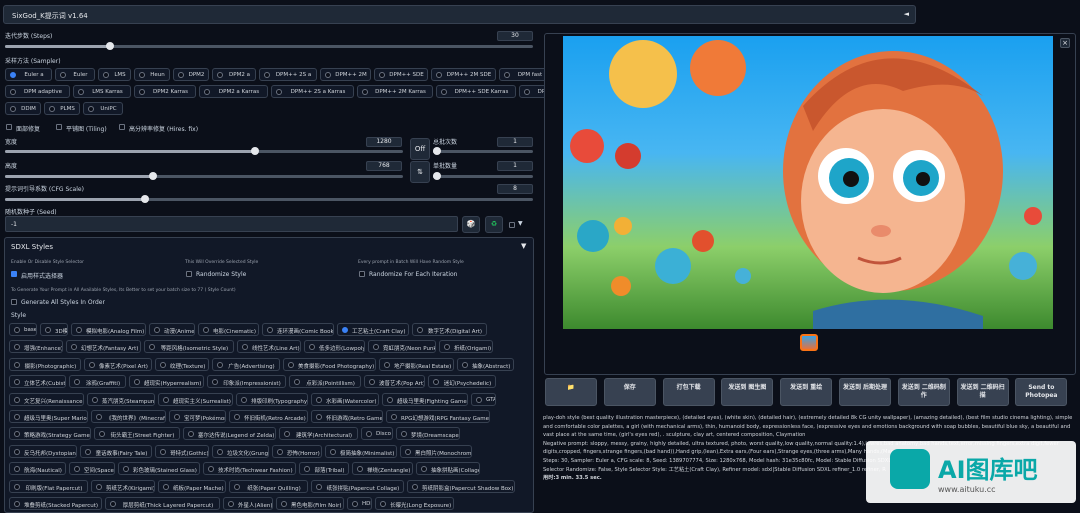 Image resolution: width=1080 pixels, height=513 pixels. What do you see at coordinates (982, 392) in the screenshot?
I see `action-button: 发送到 二维码扫描` at bounding box center [982, 392].